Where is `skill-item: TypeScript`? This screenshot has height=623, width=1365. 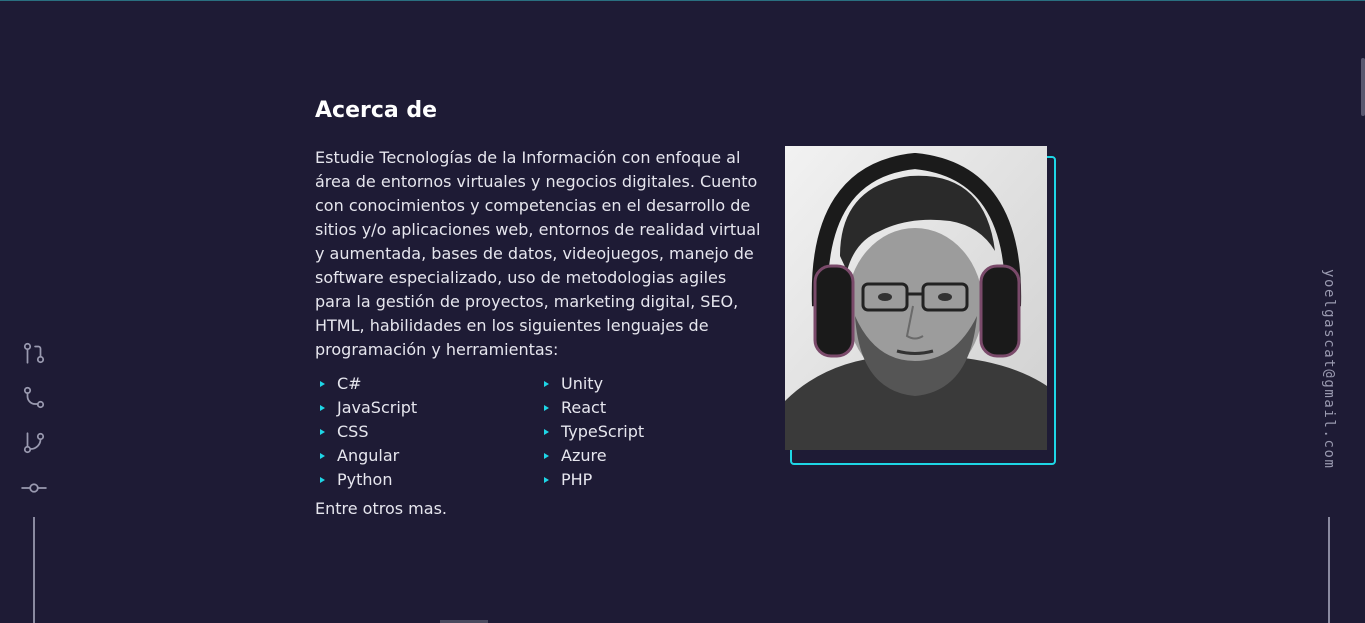
skill-item: TypeScript is located at coordinates (644, 432).